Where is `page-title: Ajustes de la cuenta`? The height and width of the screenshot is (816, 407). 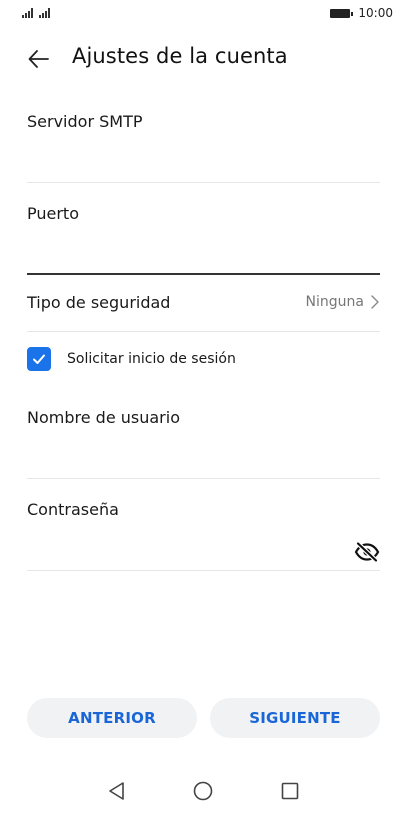 page-title: Ajustes de la cuenta is located at coordinates (180, 56).